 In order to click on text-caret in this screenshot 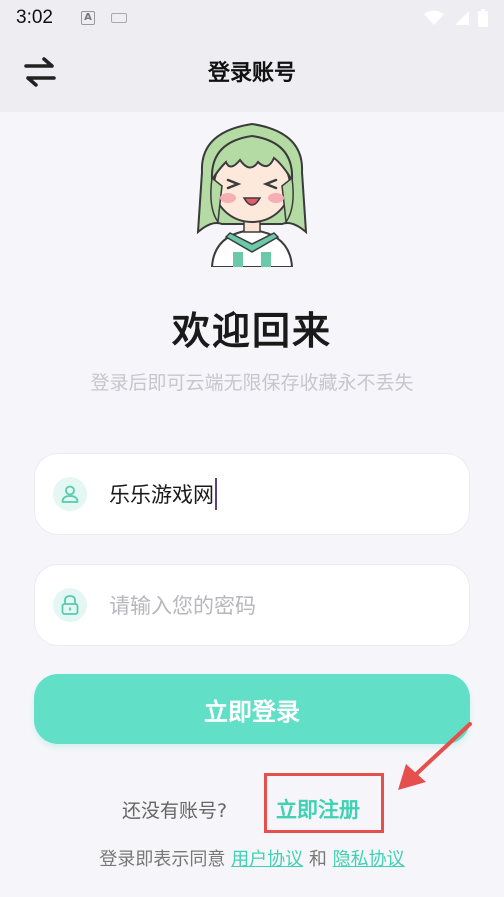, I will do `click(216, 494)`.